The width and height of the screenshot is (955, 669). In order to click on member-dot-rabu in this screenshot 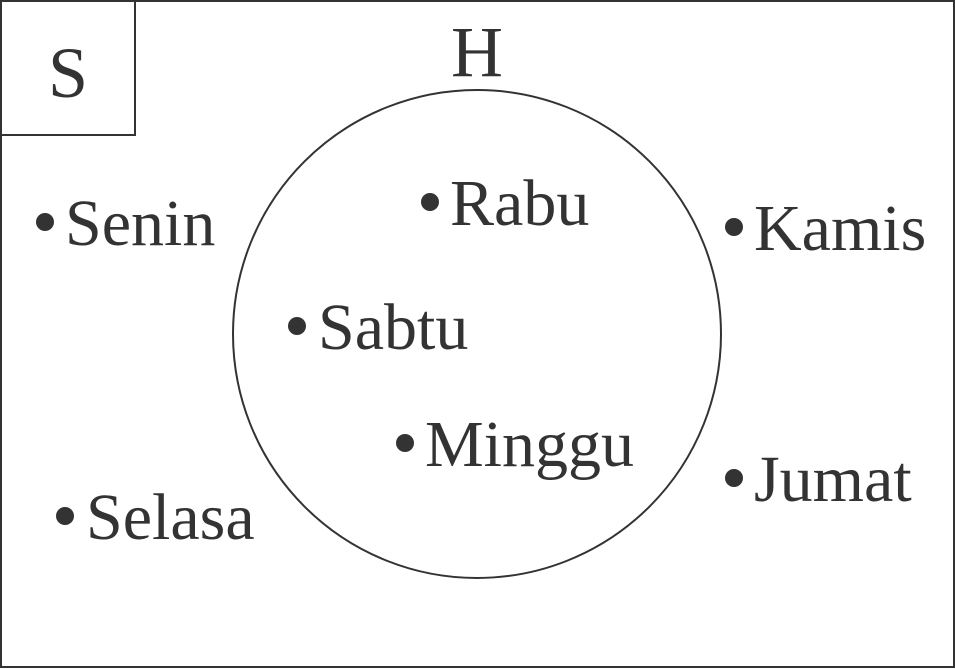, I will do `click(430, 202)`.